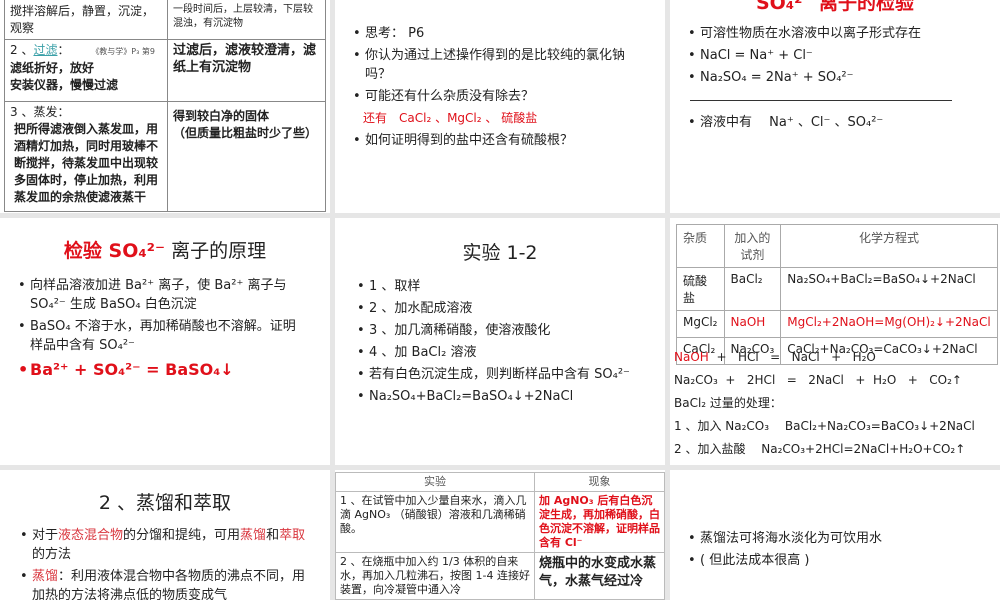 The height and width of the screenshot is (600, 1000). I want to click on equation-3: BaCl₂ 过量的处理：, so click(728, 403).